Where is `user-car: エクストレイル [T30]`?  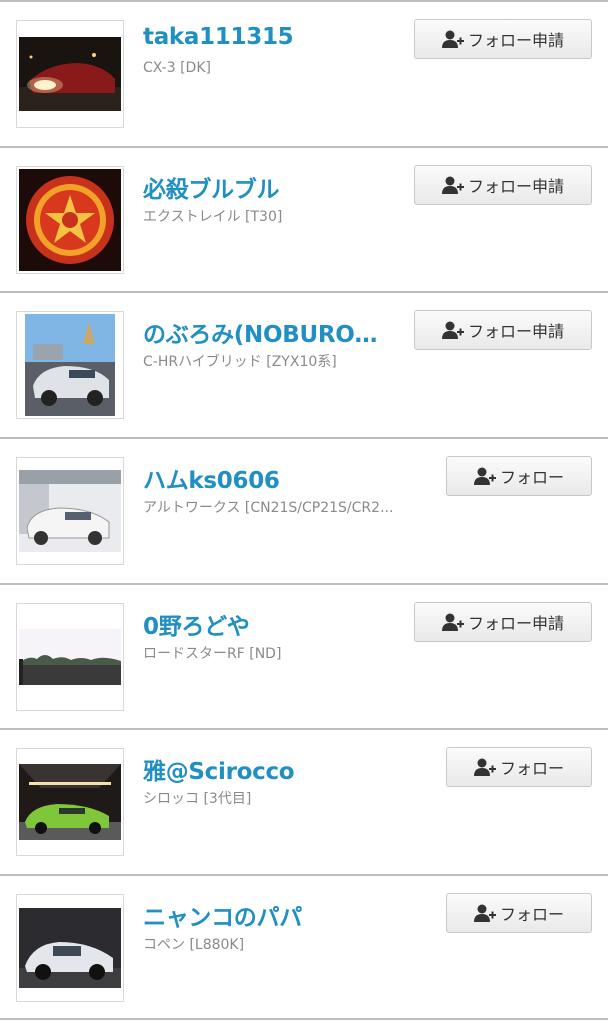
user-car: エクストレイル [T30] is located at coordinates (213, 216).